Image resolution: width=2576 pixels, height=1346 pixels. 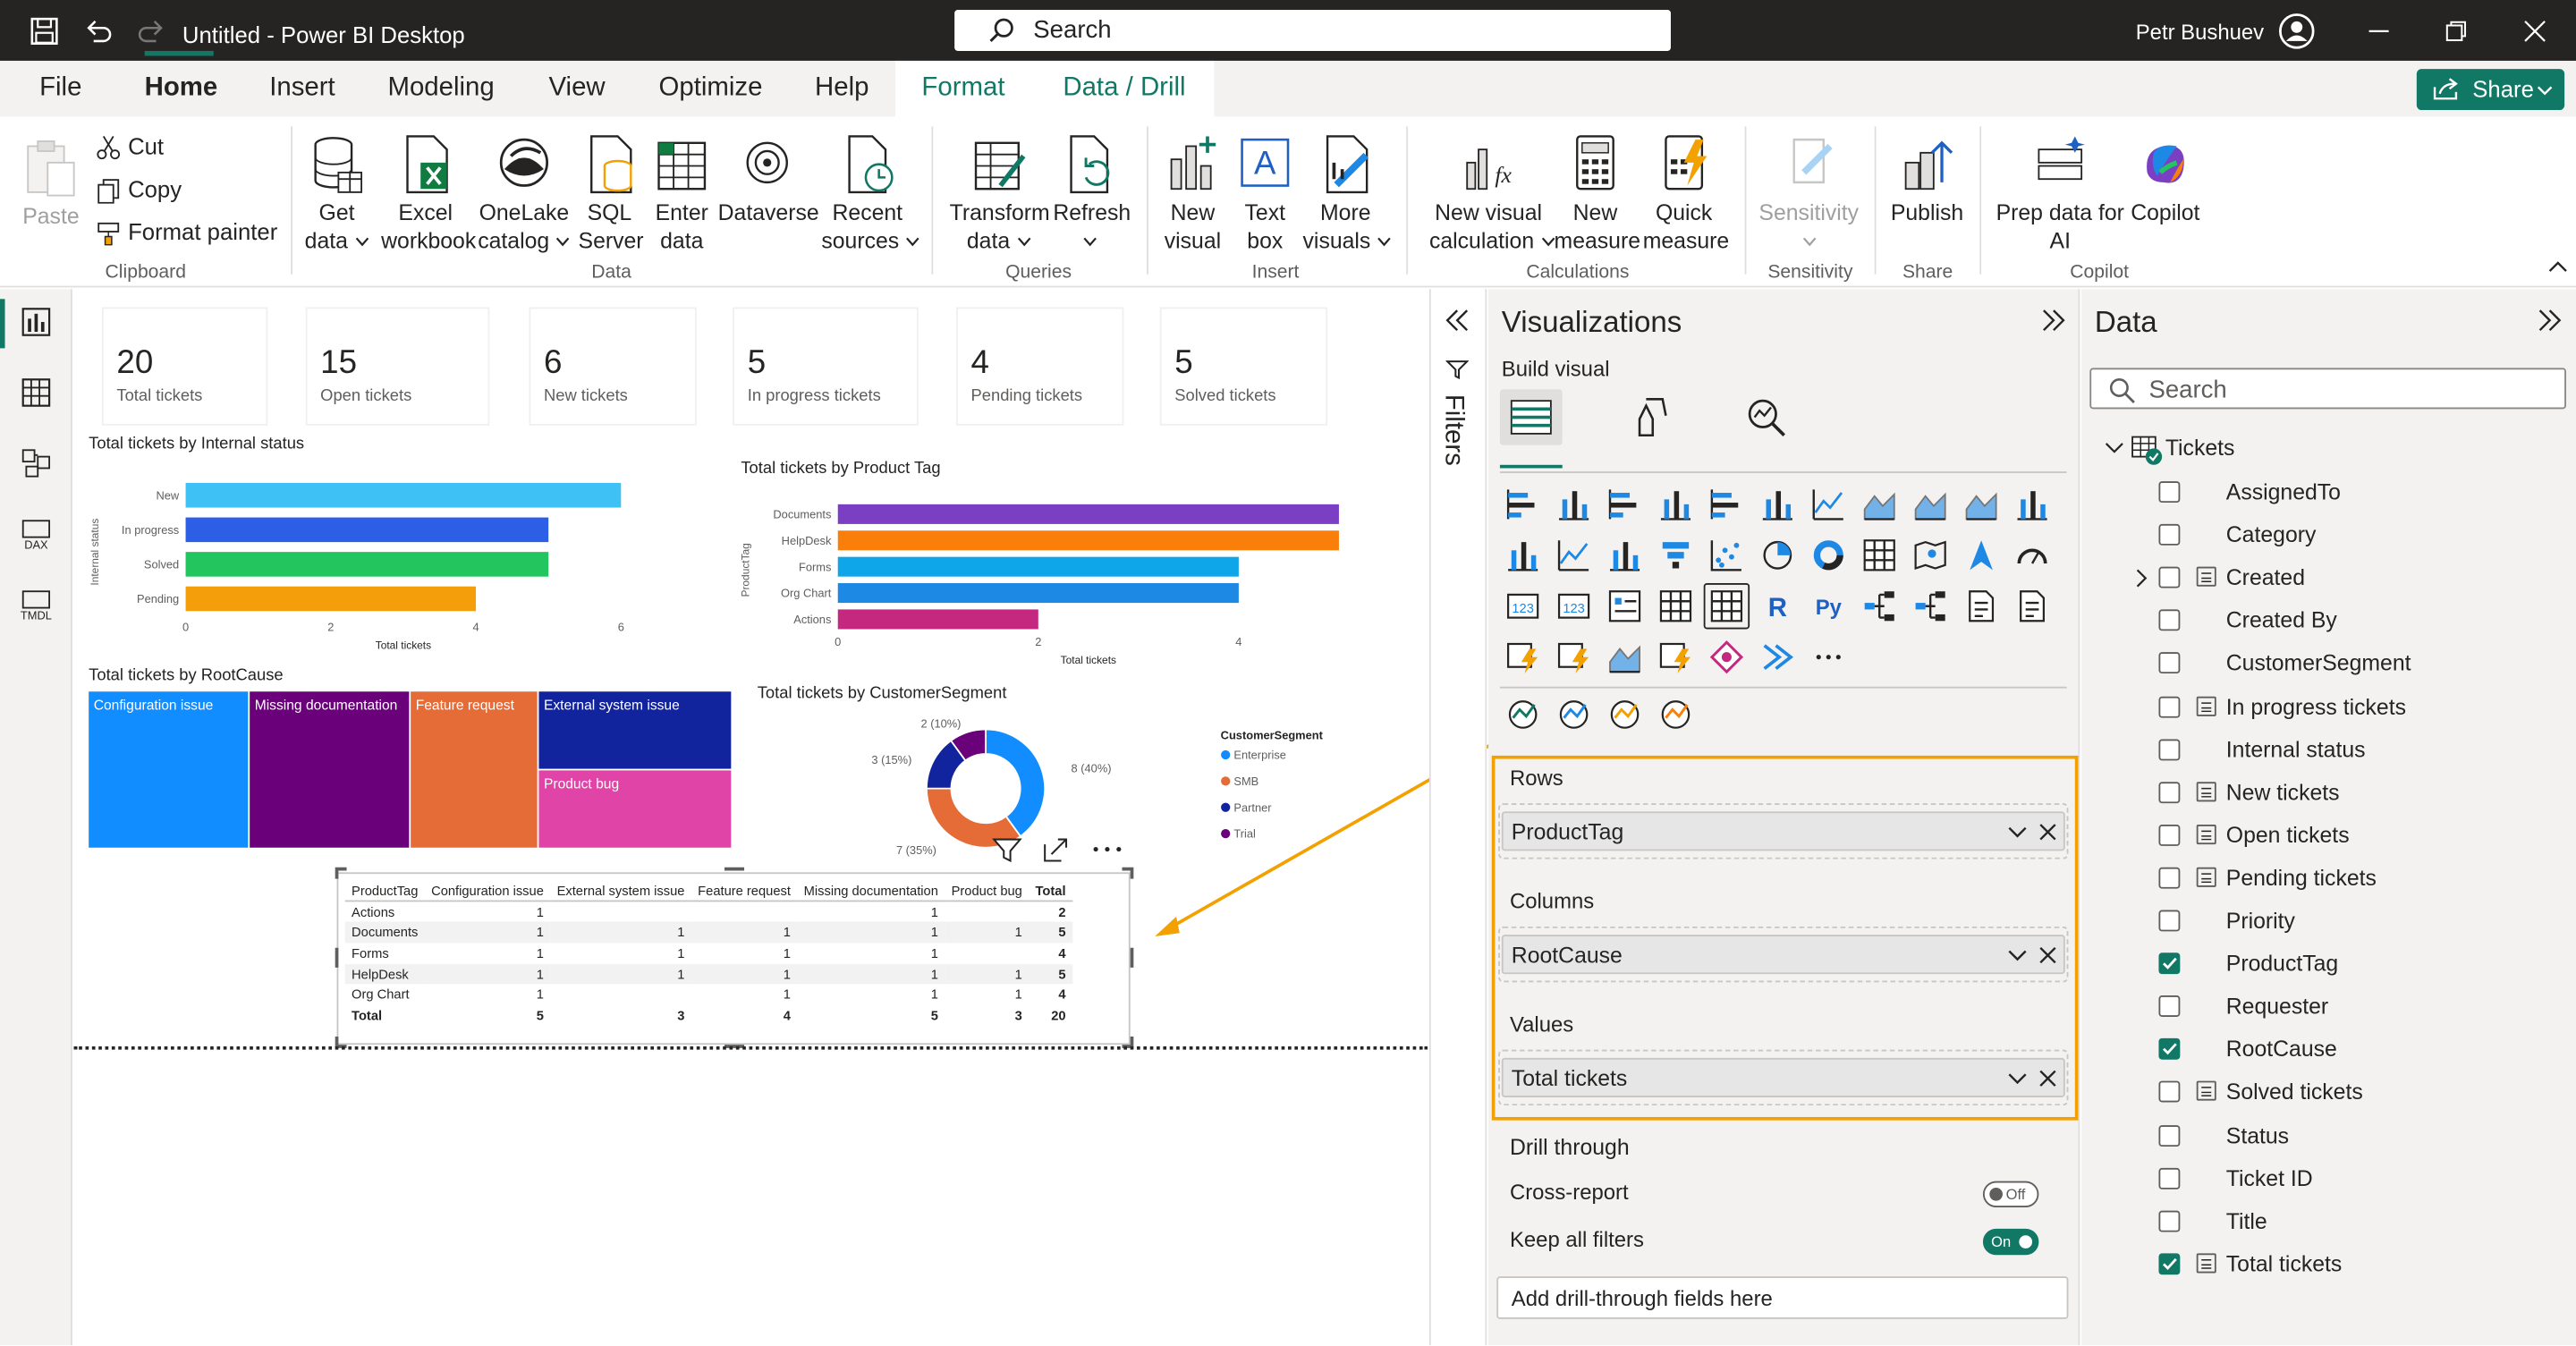 I want to click on menu-format: Format, so click(x=962, y=89).